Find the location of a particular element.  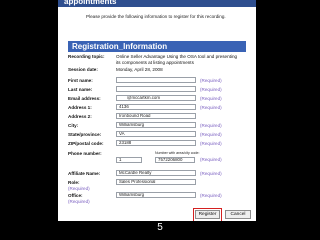

city-row: City: Williamsburg (Required) is located at coordinates (158, 126).